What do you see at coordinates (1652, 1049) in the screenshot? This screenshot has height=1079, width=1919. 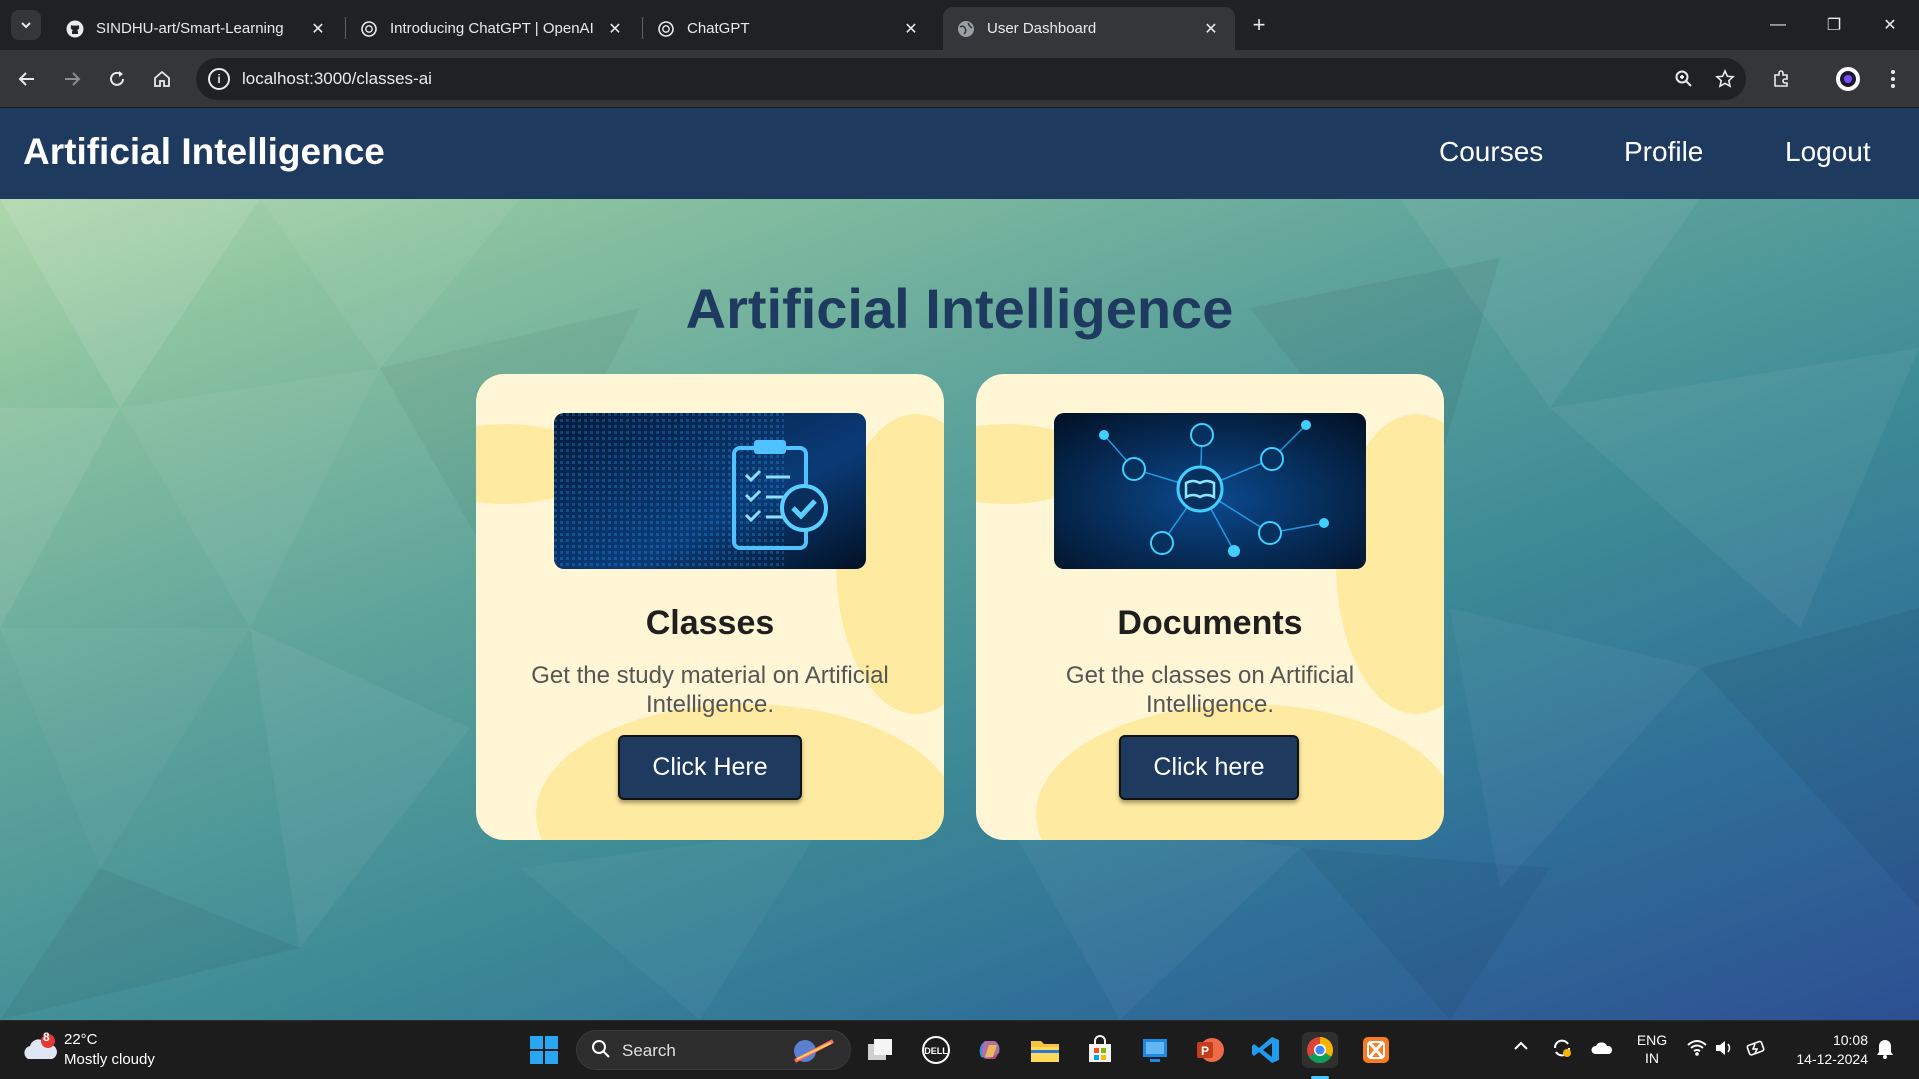 I see `language-indicator: ENG IN` at bounding box center [1652, 1049].